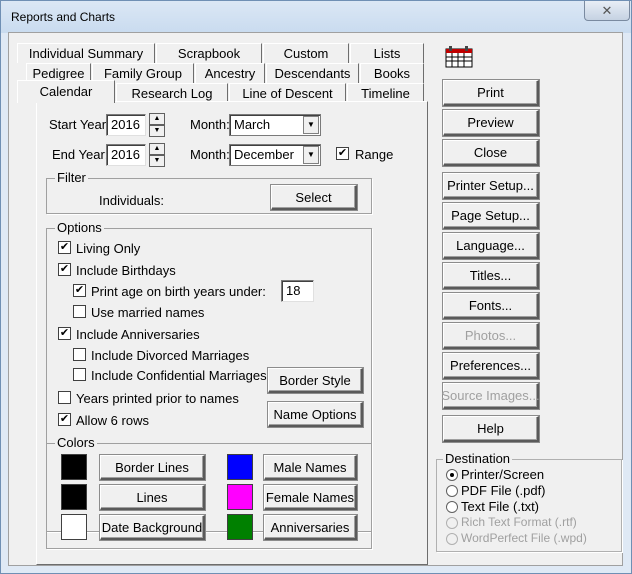  What do you see at coordinates (74, 527) in the screenshot?
I see `date-background-swatch` at bounding box center [74, 527].